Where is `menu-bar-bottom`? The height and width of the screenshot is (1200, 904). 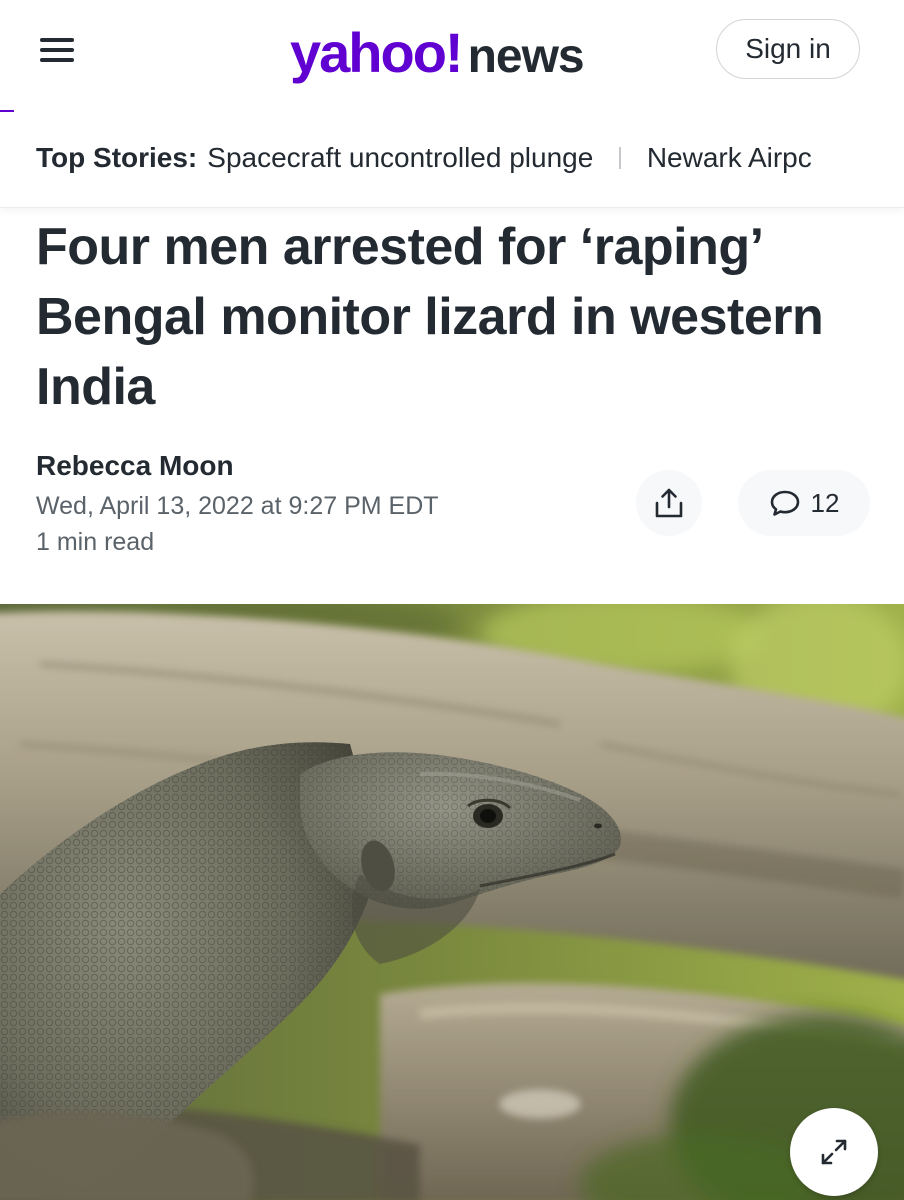
menu-bar-bottom is located at coordinates (57, 60).